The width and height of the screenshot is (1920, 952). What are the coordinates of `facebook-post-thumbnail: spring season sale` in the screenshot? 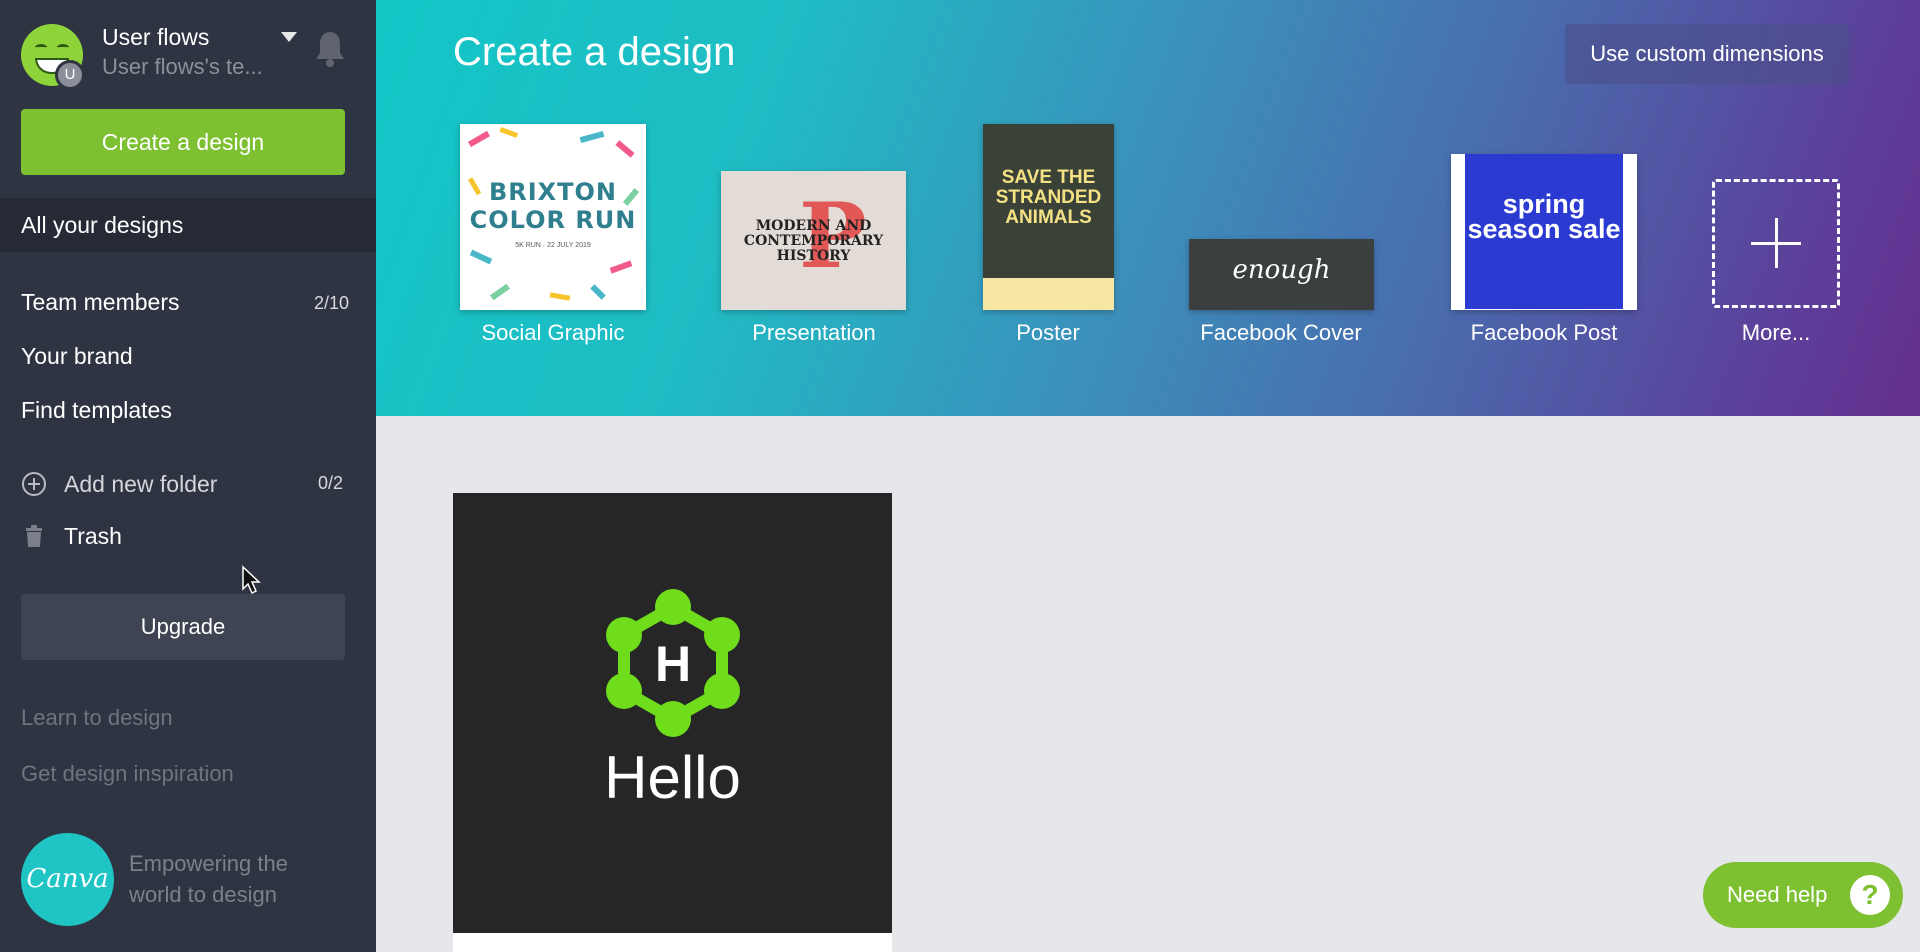 It's located at (1544, 232).